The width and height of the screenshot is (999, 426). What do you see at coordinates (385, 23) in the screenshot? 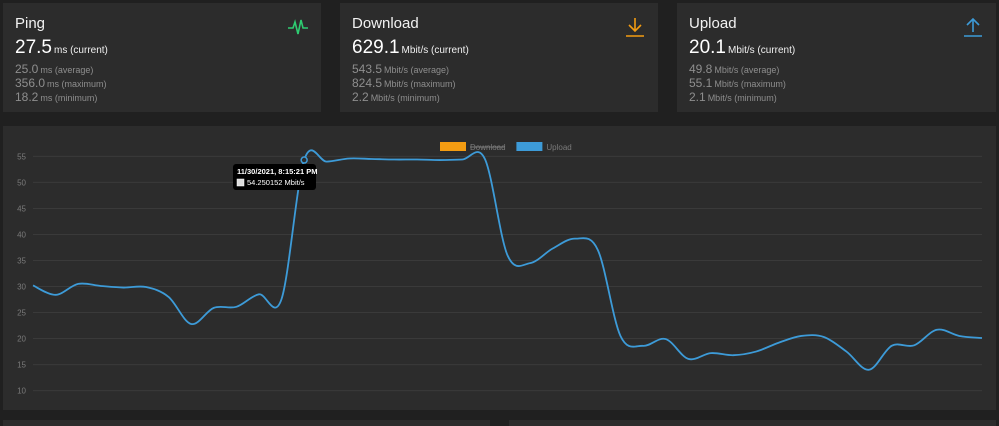
I see `download-title: Download` at bounding box center [385, 23].